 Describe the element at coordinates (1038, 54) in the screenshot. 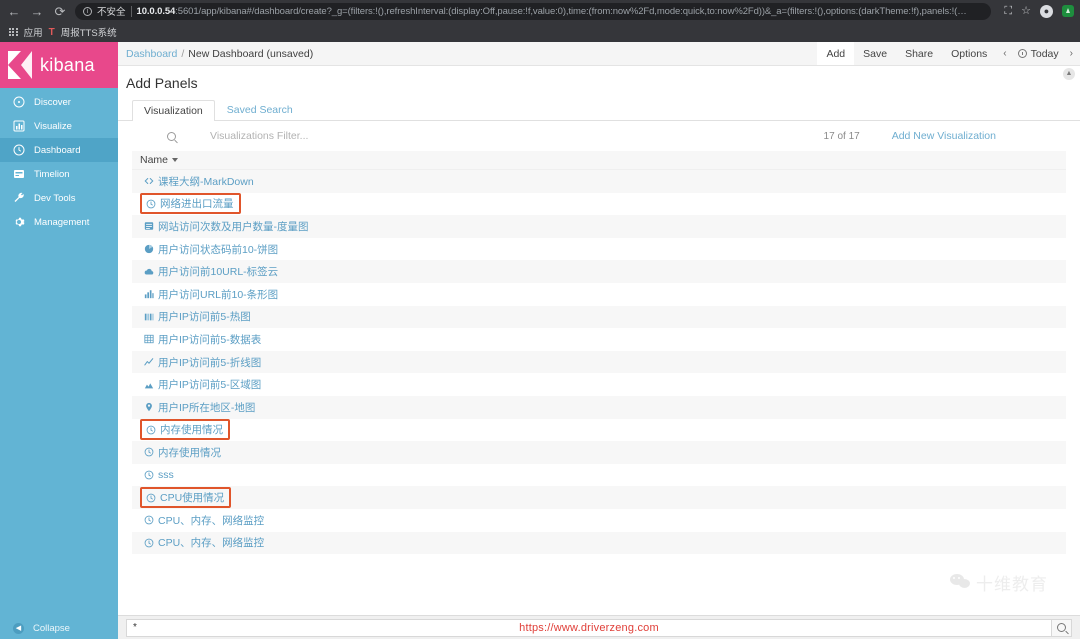

I see `time-picker-button: Today` at that location.